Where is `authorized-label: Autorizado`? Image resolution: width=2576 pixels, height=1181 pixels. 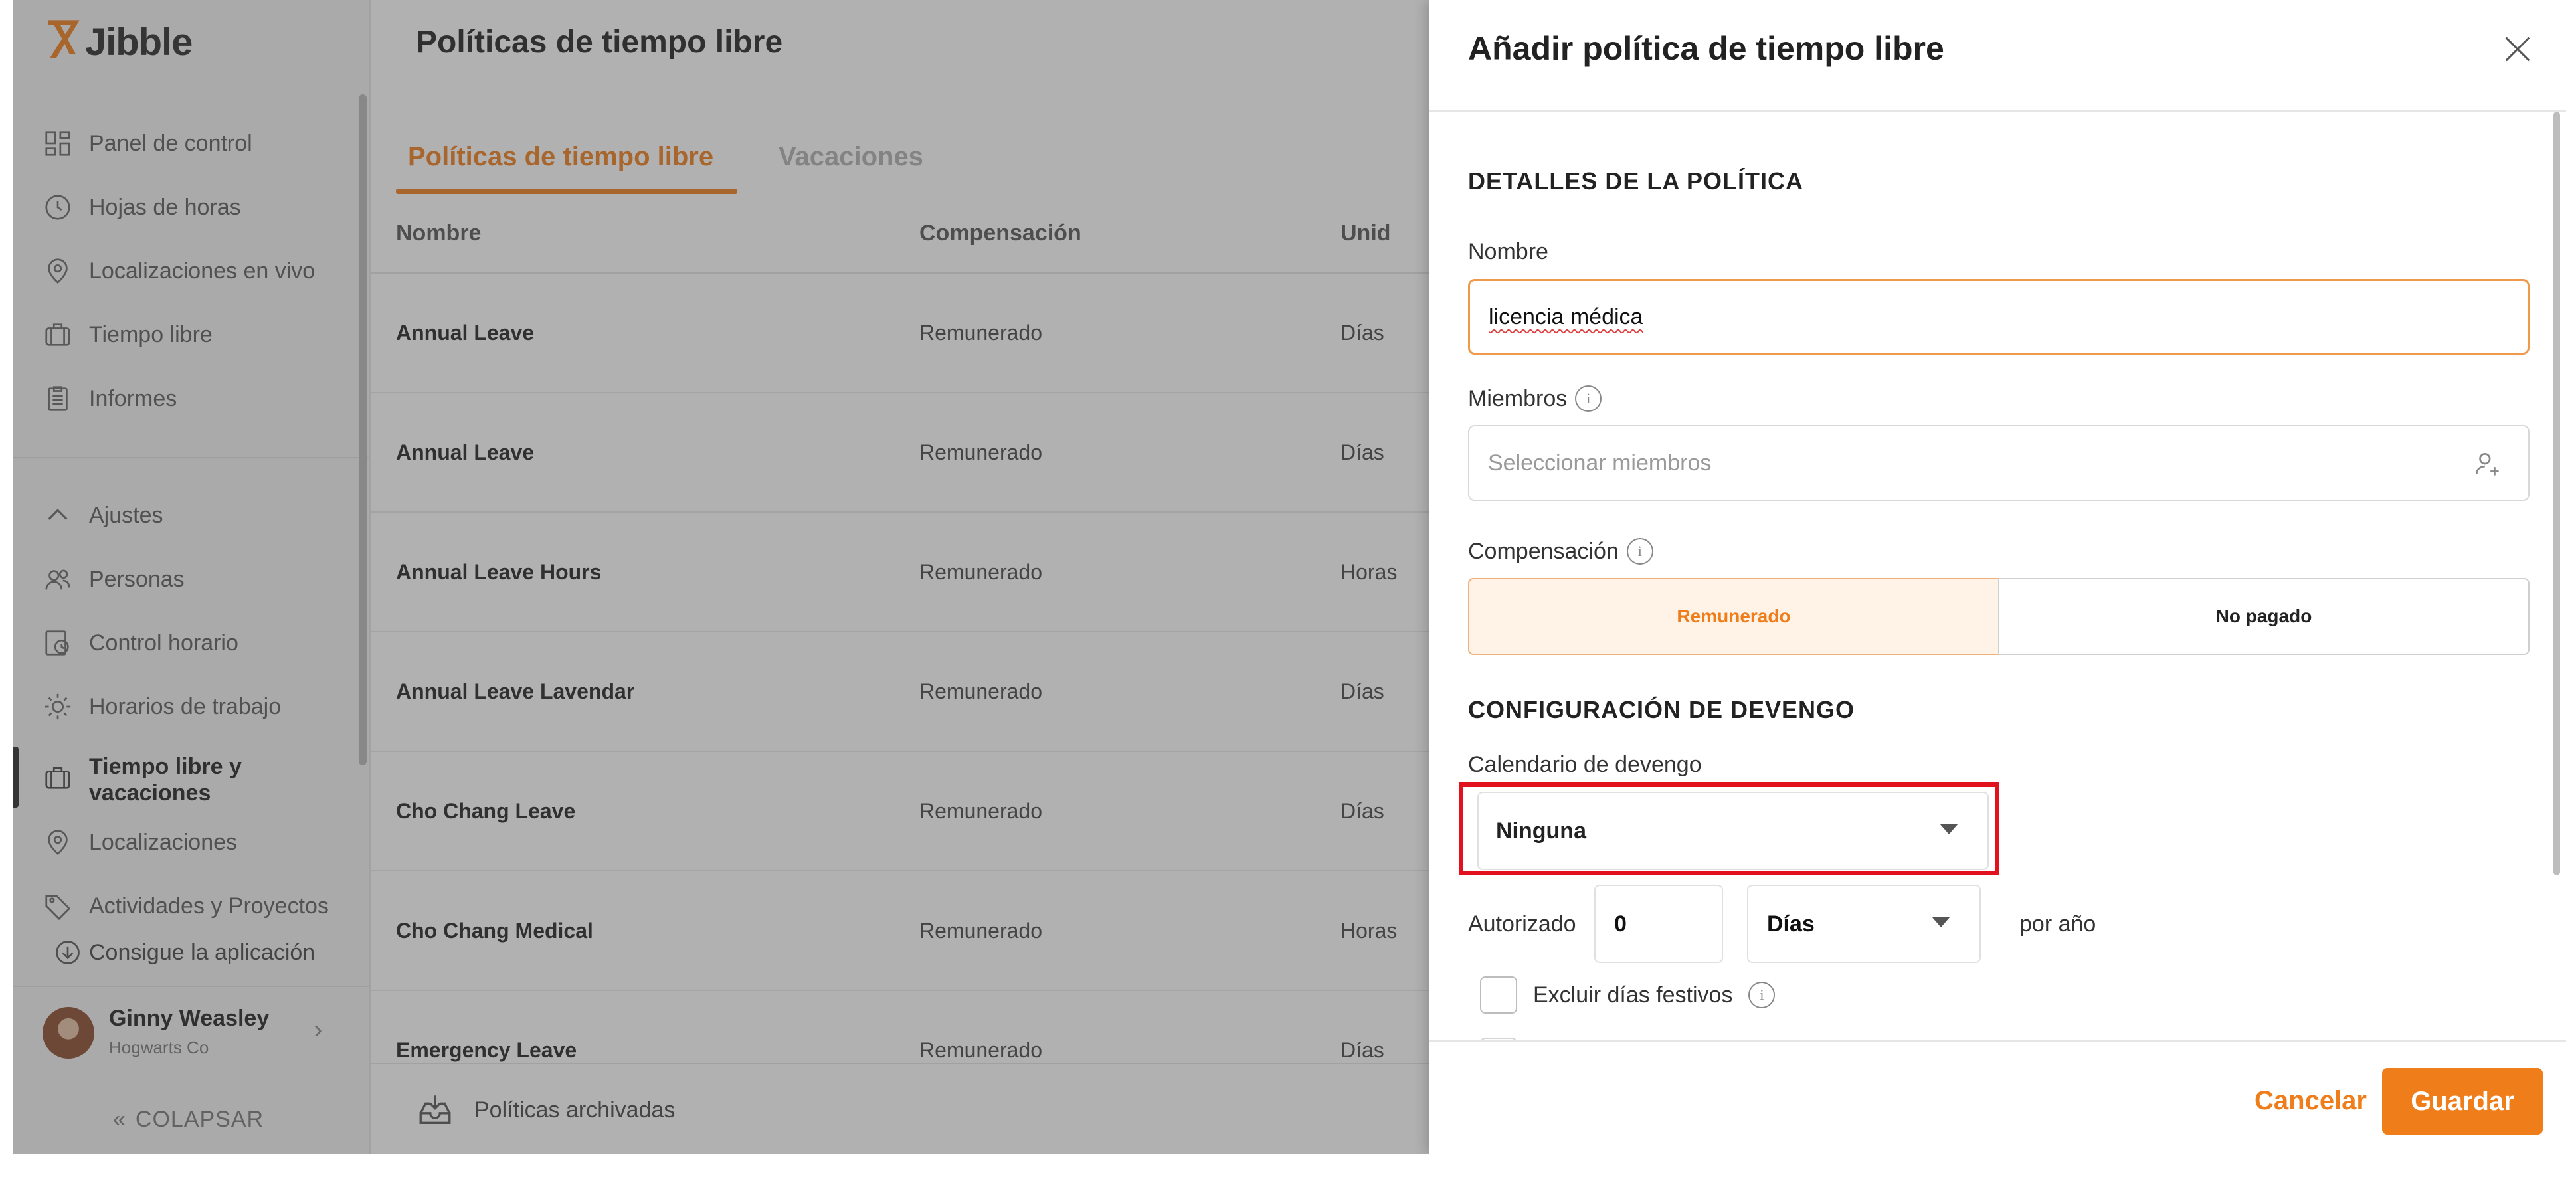
authorized-label: Autorizado is located at coordinates (1522, 924).